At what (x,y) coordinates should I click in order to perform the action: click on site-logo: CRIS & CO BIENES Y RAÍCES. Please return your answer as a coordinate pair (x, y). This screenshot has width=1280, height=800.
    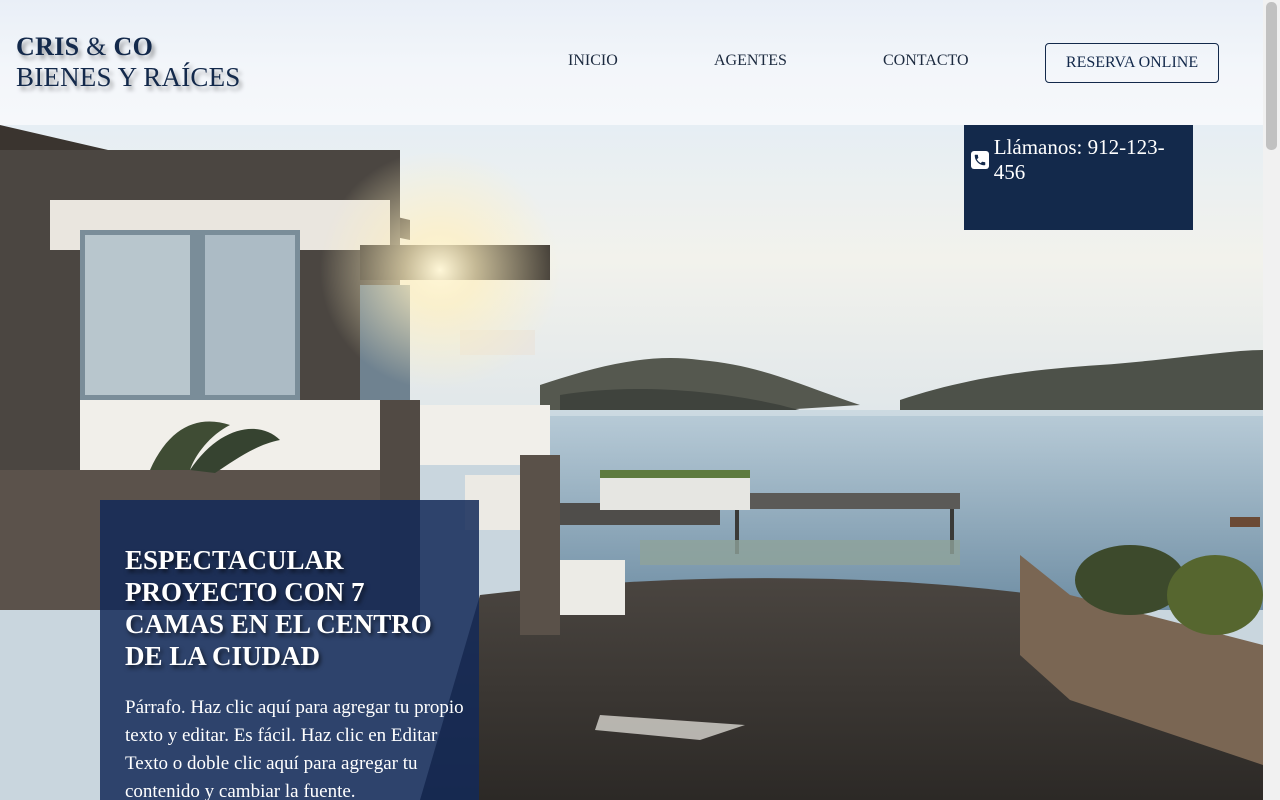
    Looking at the image, I should click on (128, 63).